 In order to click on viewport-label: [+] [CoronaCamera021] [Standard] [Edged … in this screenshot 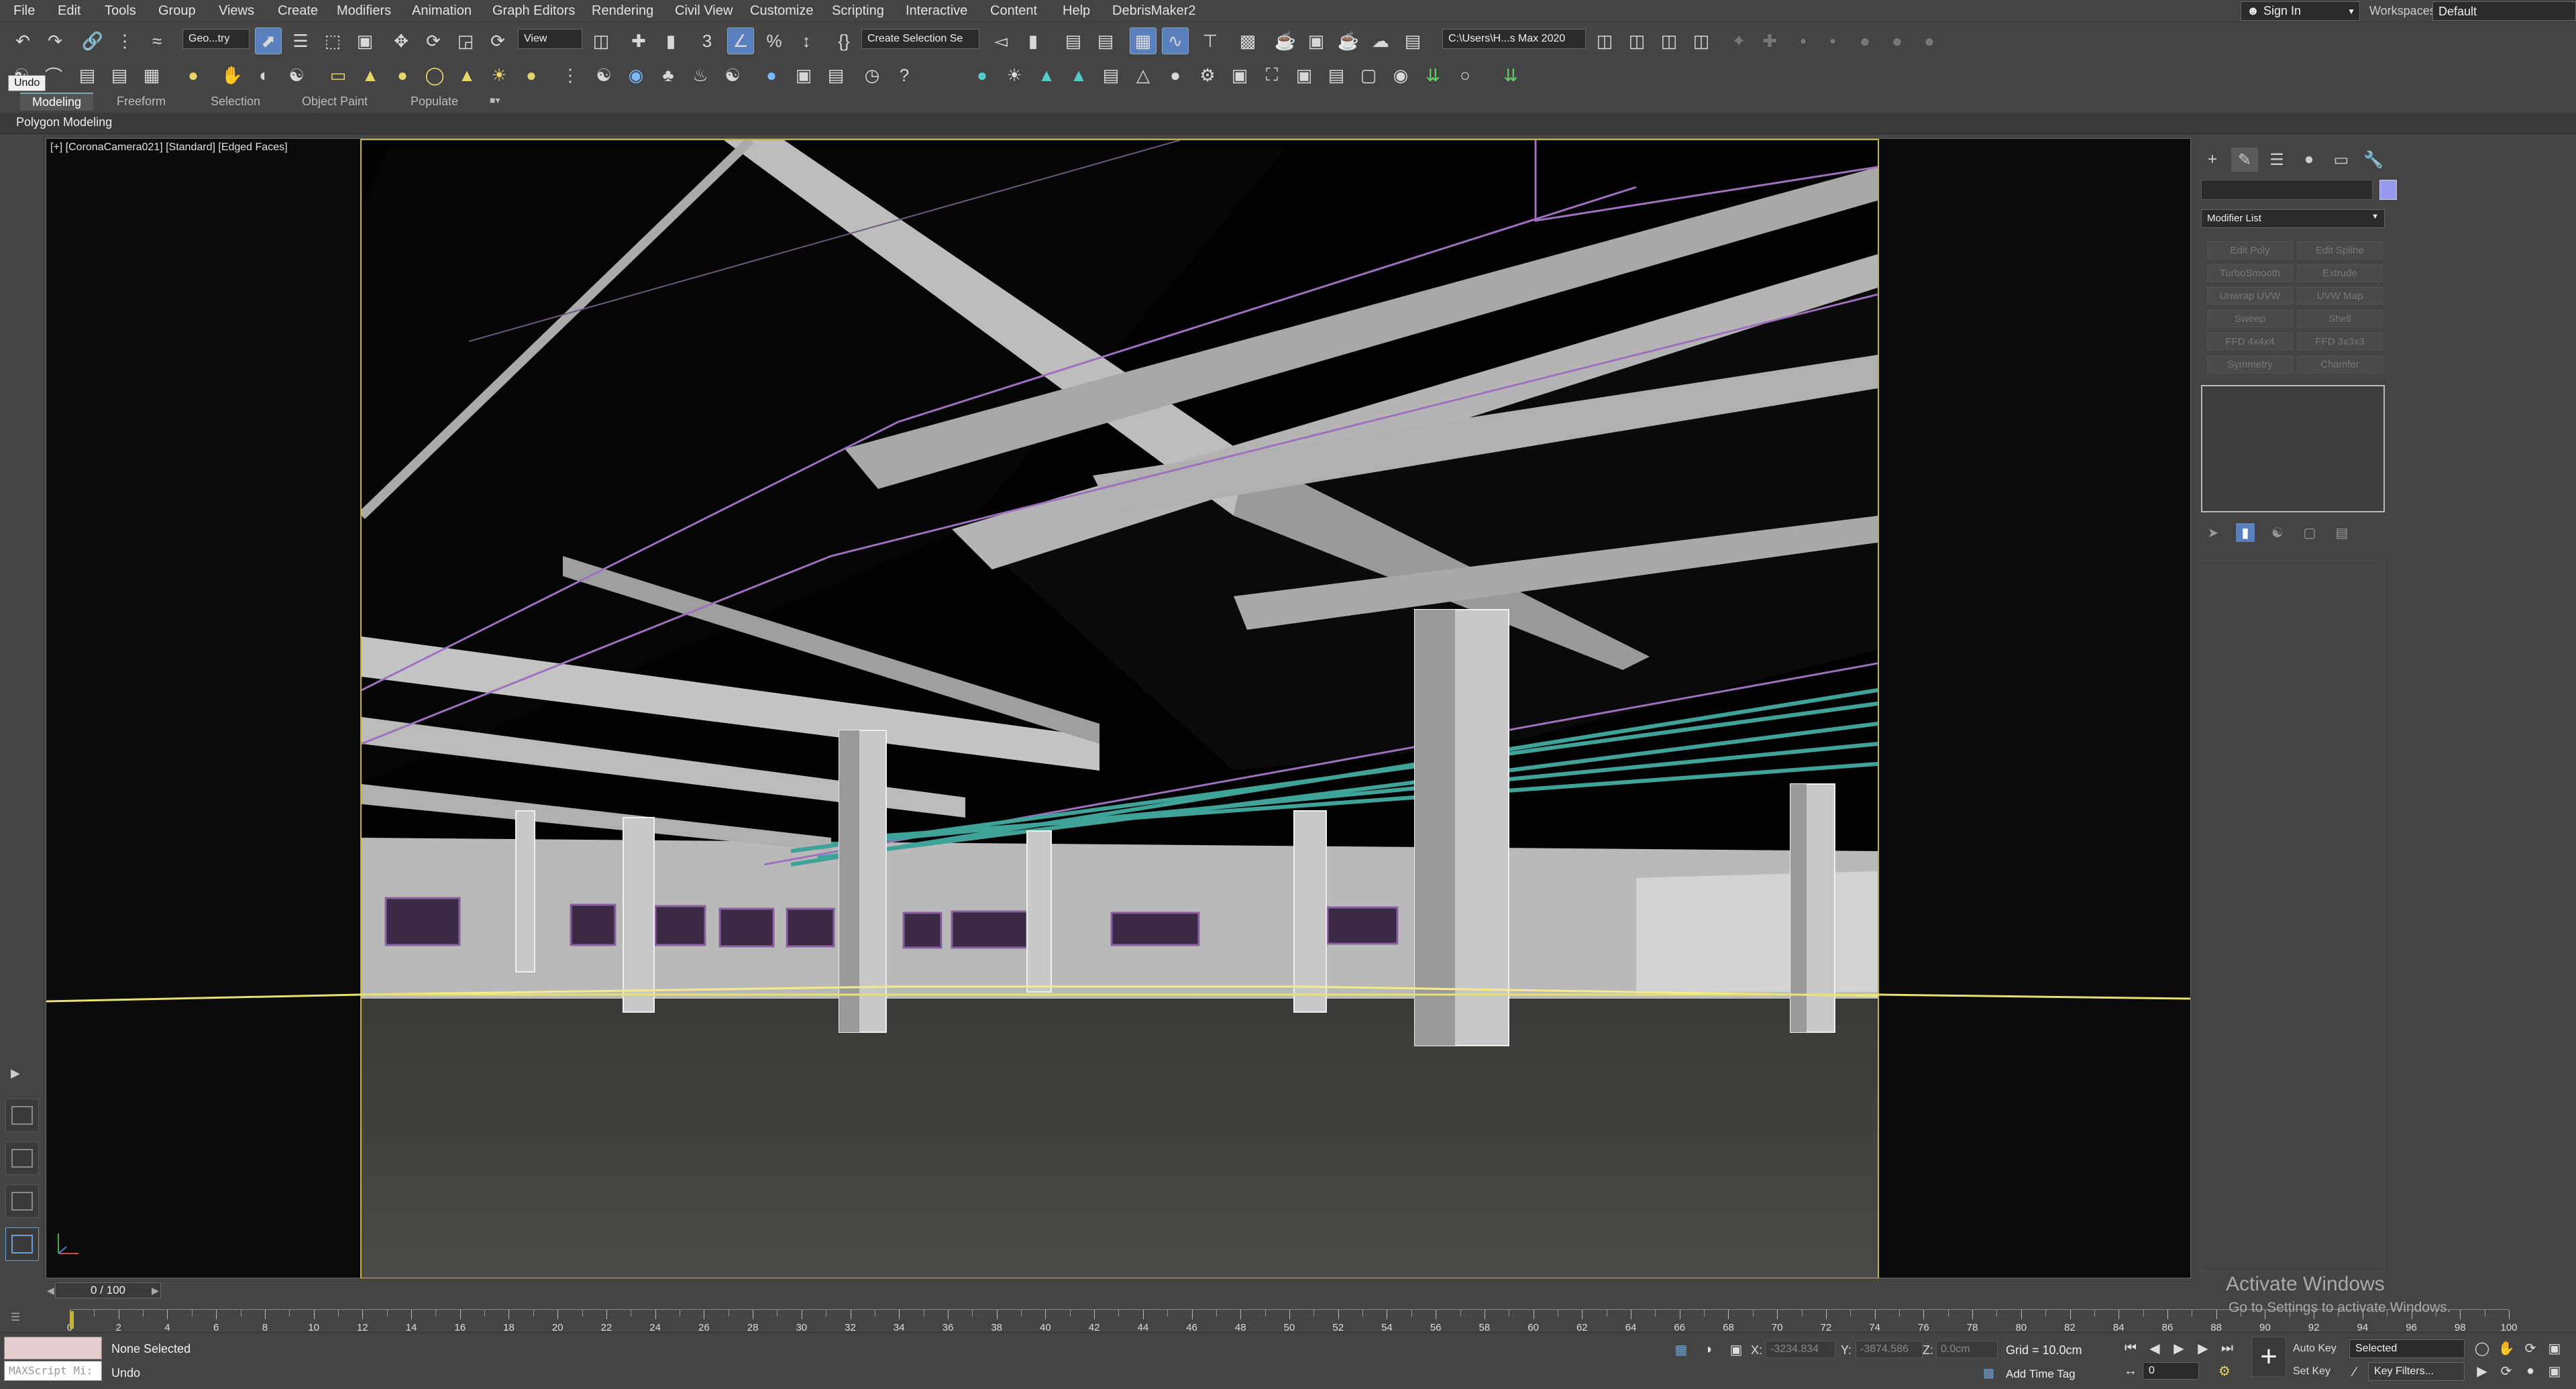, I will do `click(169, 148)`.